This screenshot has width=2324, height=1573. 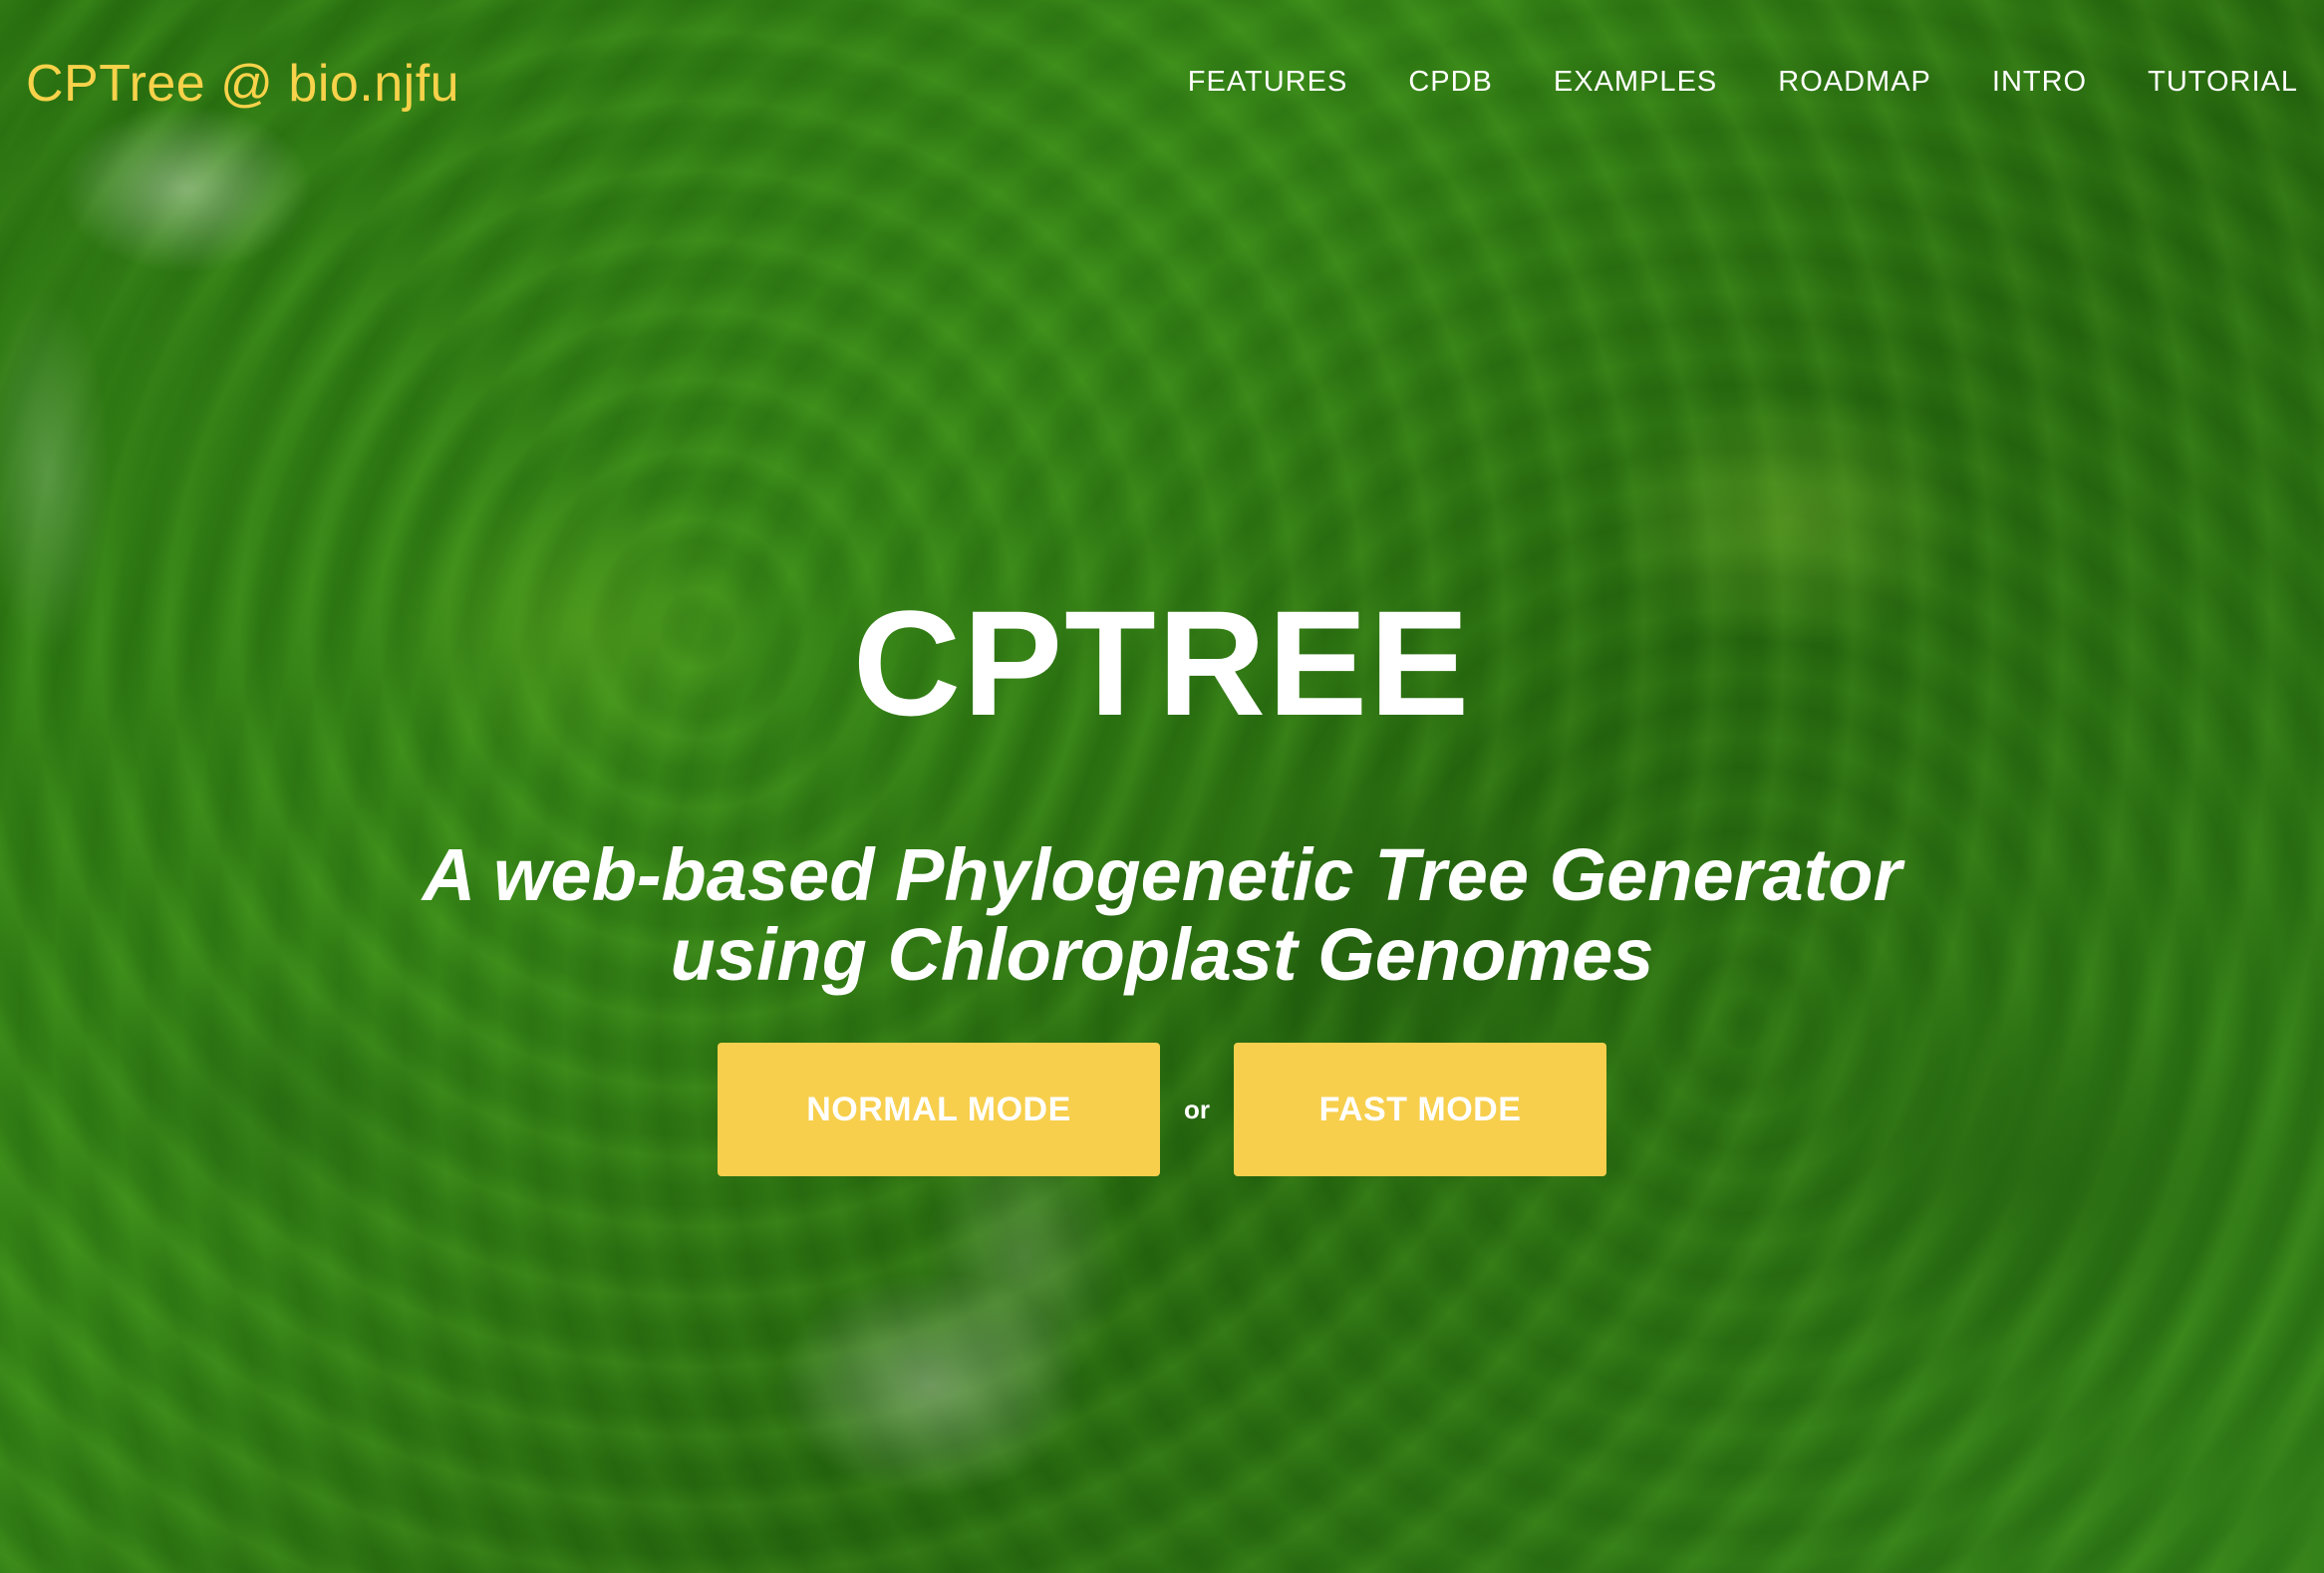 What do you see at coordinates (1162, 874) in the screenshot?
I see `hero-subtitle-line-1: A web-based Phylogenetic Tree Generator` at bounding box center [1162, 874].